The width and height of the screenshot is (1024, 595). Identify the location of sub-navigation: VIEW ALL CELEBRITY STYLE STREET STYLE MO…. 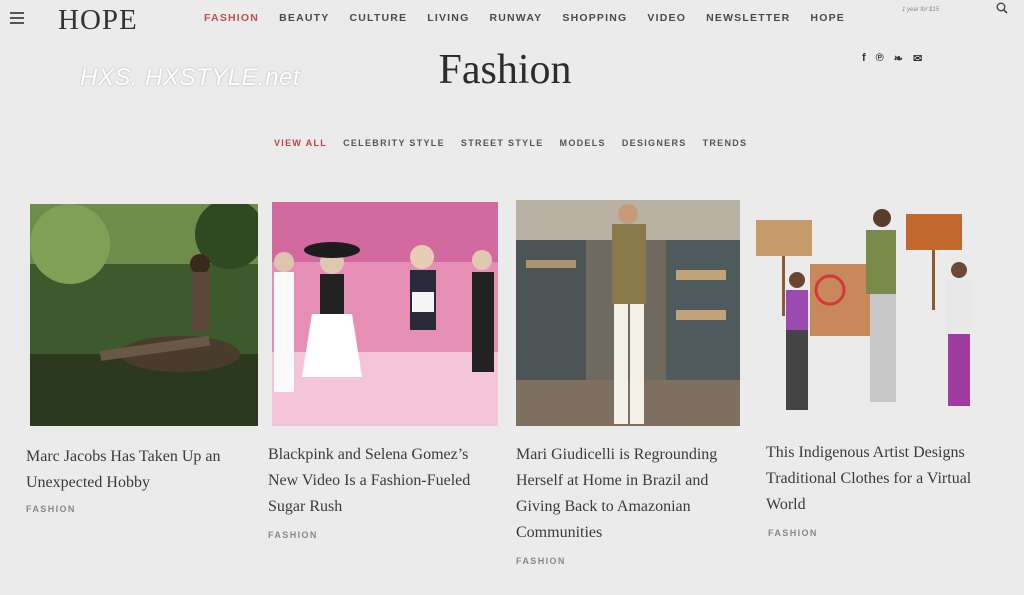
(518, 143).